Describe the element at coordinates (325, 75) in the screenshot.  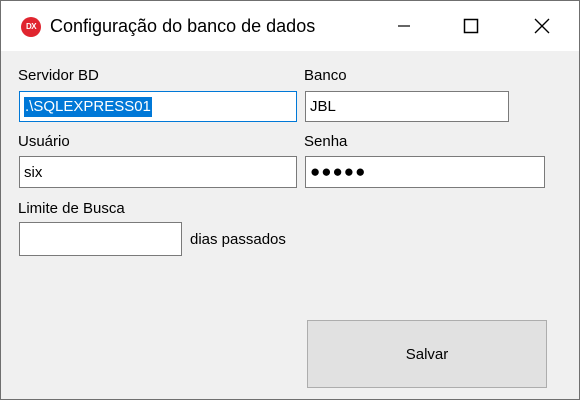
I see `database-label: Banco` at that location.